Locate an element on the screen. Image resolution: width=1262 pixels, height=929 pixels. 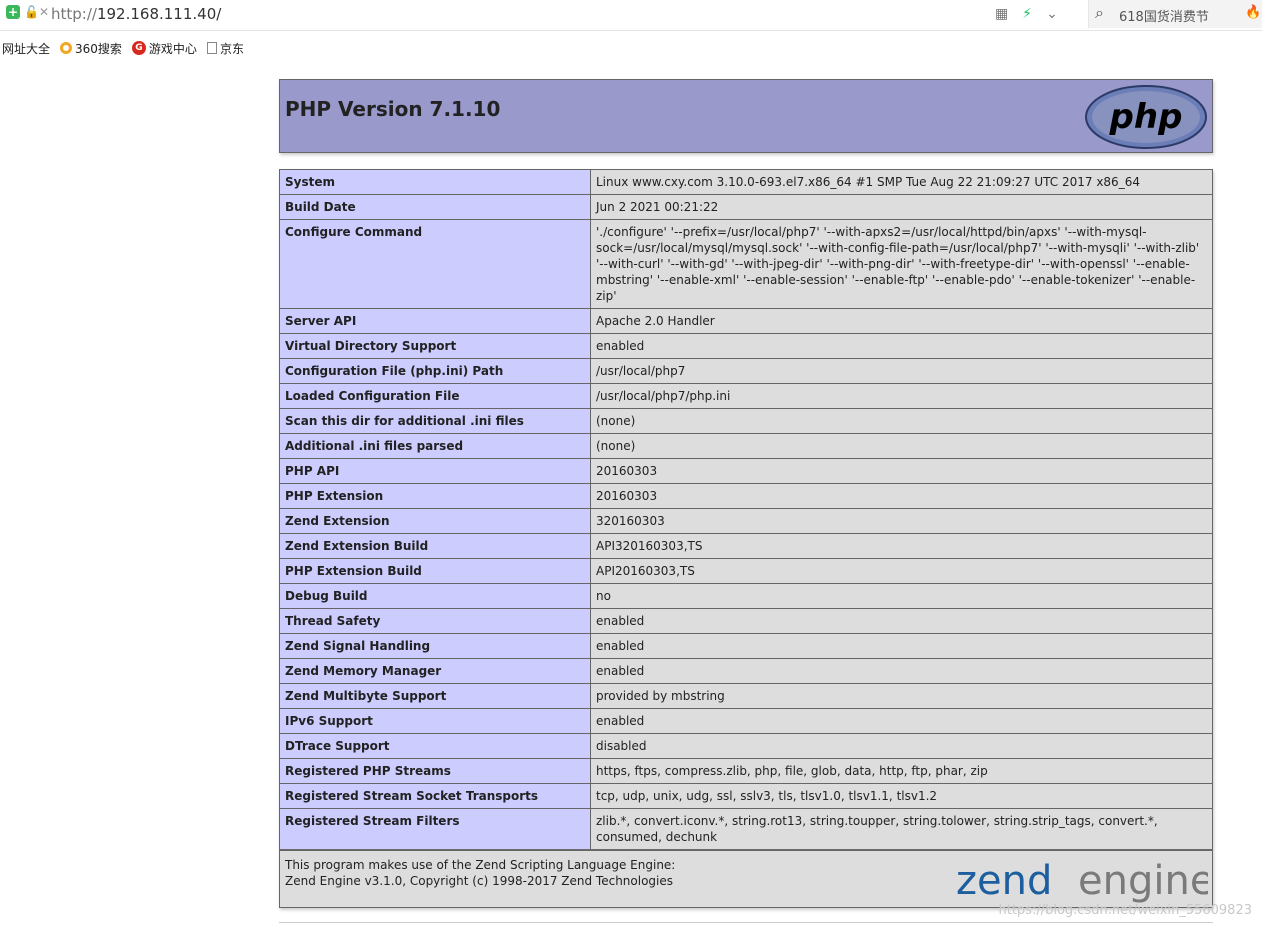
360-search-icon is located at coordinates (66, 48).